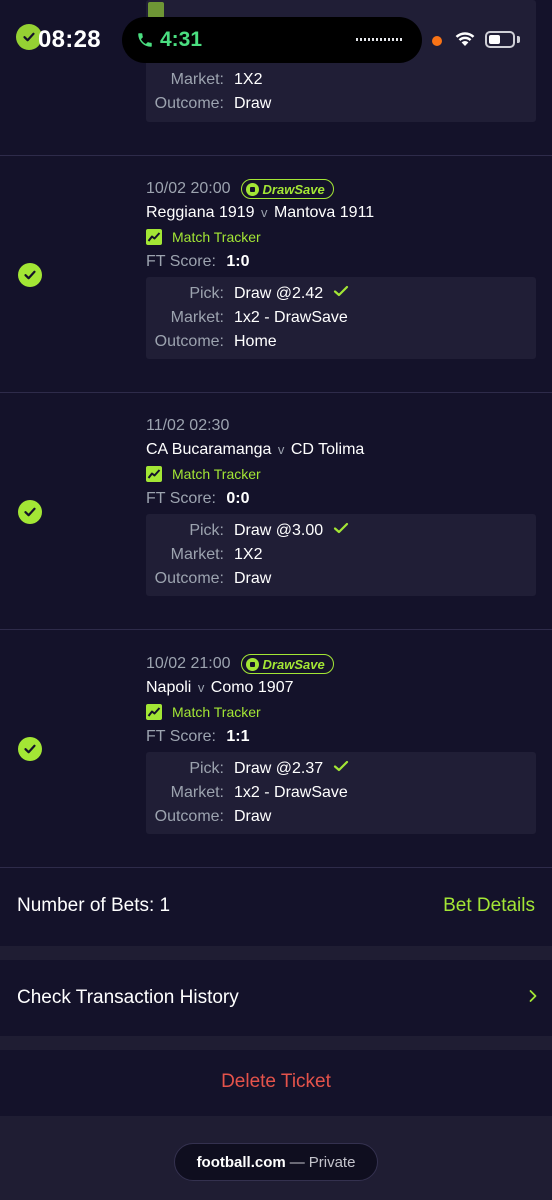 This screenshot has width=552, height=1200. Describe the element at coordinates (279, 768) in the screenshot. I see `pick-value: Draw @2.37` at that location.